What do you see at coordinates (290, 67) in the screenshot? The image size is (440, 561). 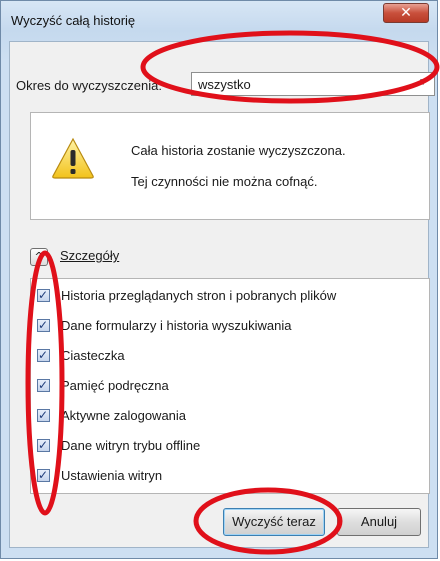 I see `annotation-circle-range` at bounding box center [290, 67].